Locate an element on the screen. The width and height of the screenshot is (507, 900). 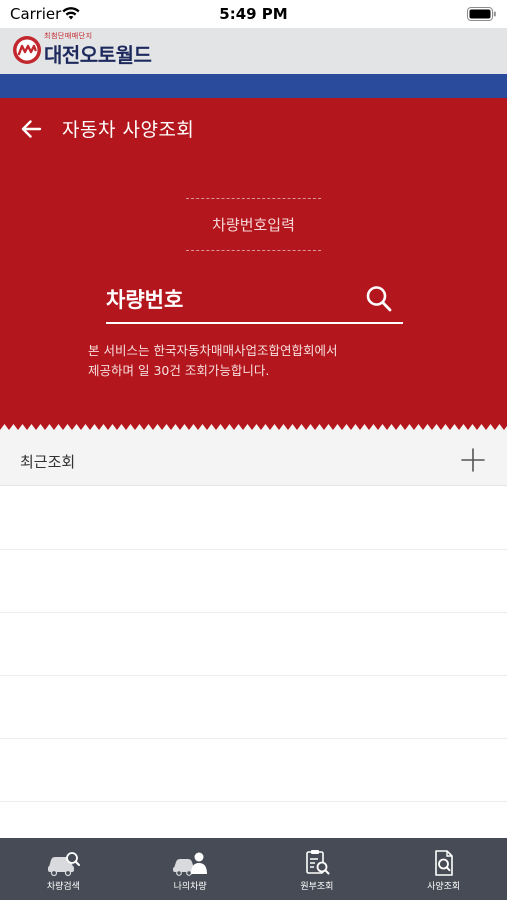
tab-plate-number-label: 차량번호입력 is located at coordinates (253, 225).